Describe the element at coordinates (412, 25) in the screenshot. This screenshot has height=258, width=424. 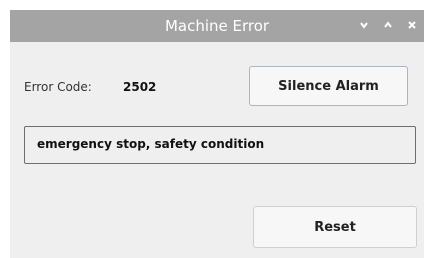
I see `close-icon` at that location.